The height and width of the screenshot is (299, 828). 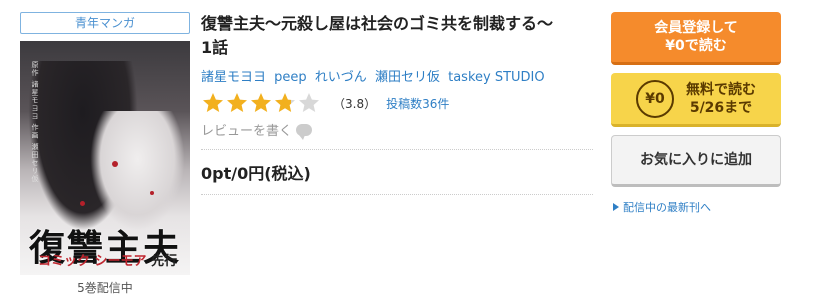 I want to click on star-rating, so click(x=261, y=103).